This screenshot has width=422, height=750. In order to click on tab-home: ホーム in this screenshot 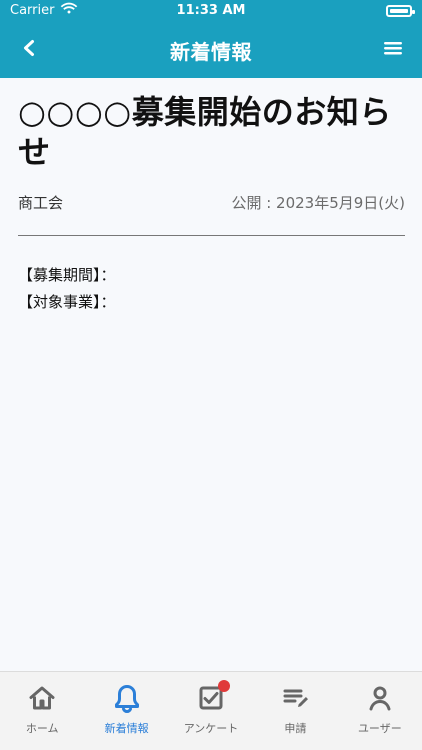, I will do `click(42, 711)`.